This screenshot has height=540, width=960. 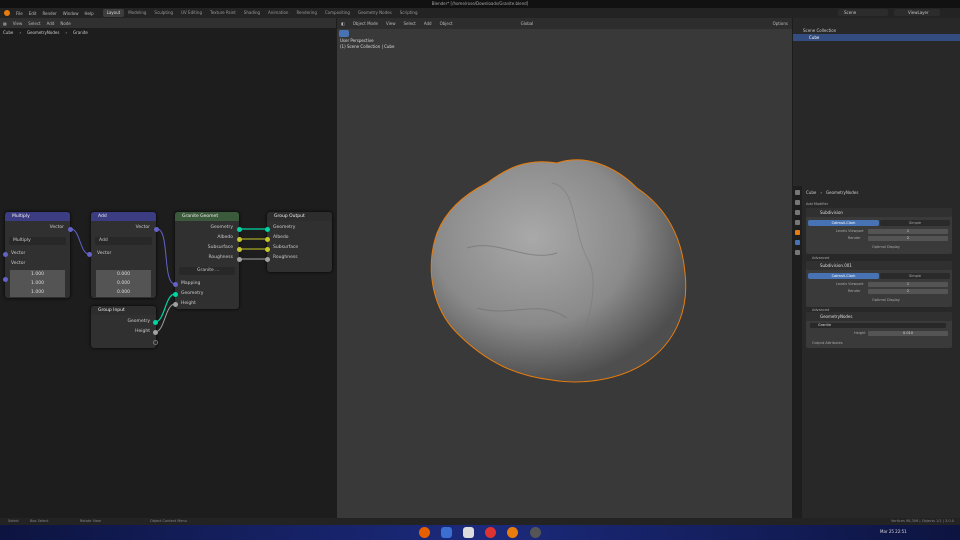 I want to click on subdivision-render-label: Render, so click(x=854, y=238).